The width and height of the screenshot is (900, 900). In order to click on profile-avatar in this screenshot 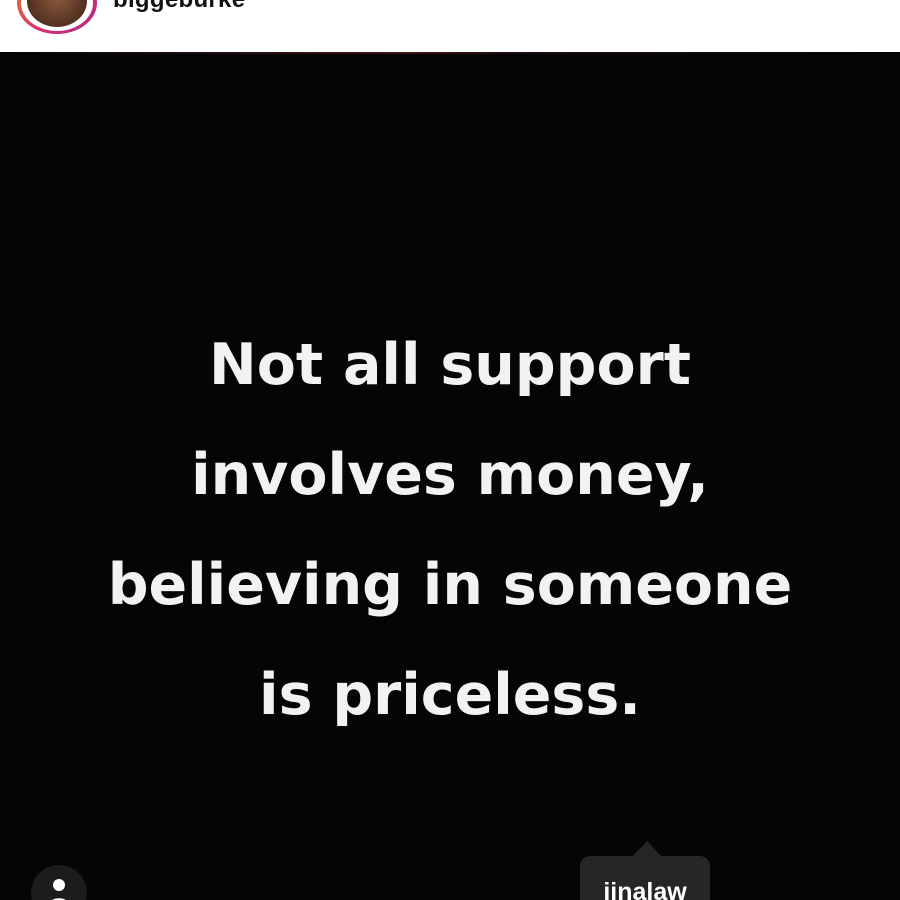, I will do `click(57, 17)`.